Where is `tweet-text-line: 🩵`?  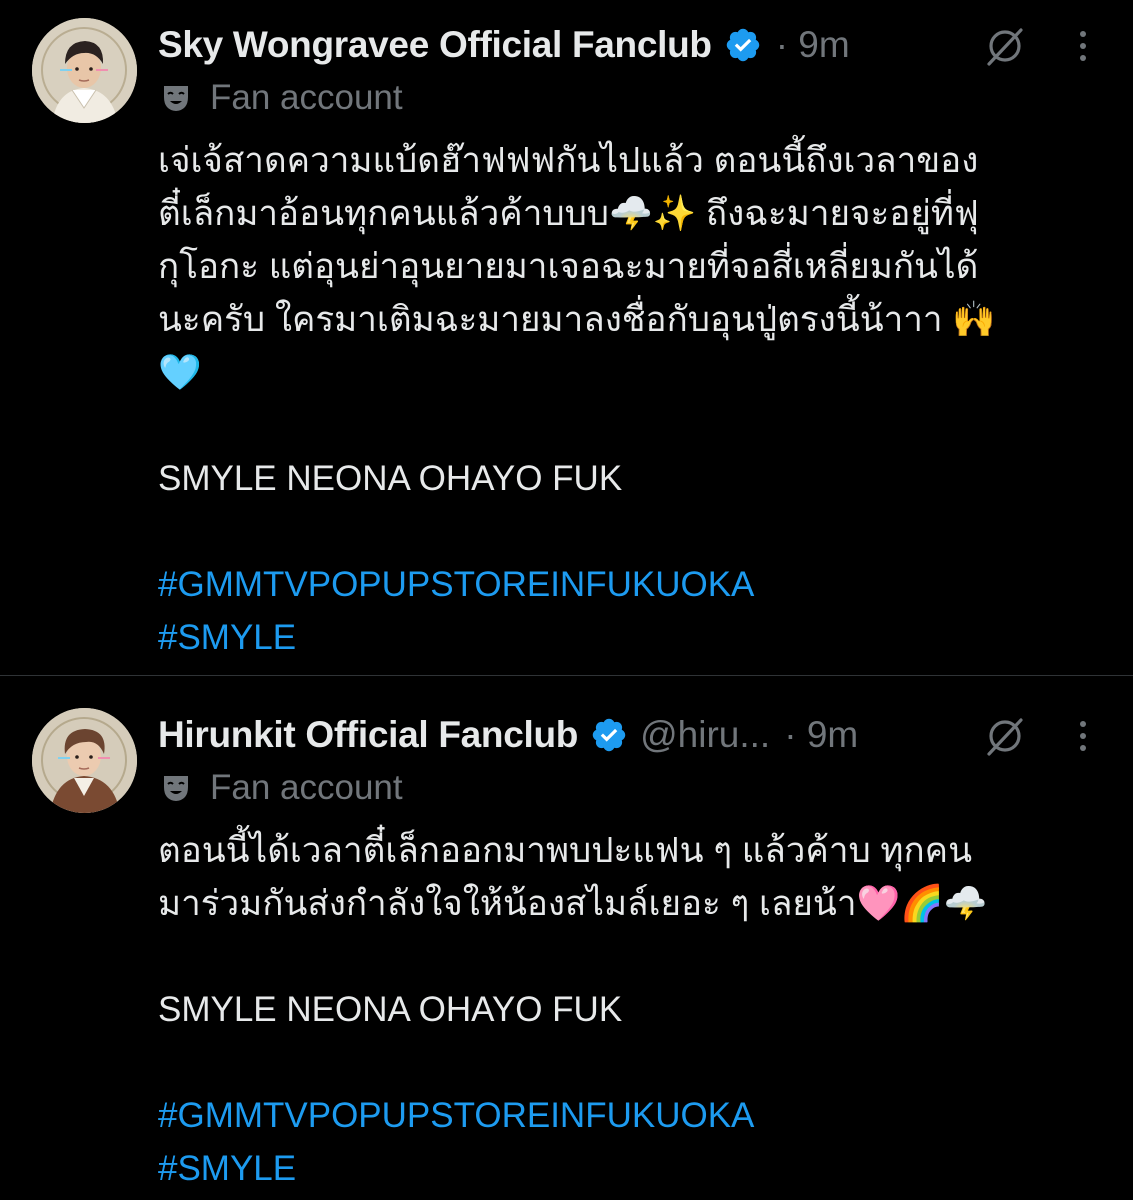
tweet-text-line: 🩵 is located at coordinates (180, 372).